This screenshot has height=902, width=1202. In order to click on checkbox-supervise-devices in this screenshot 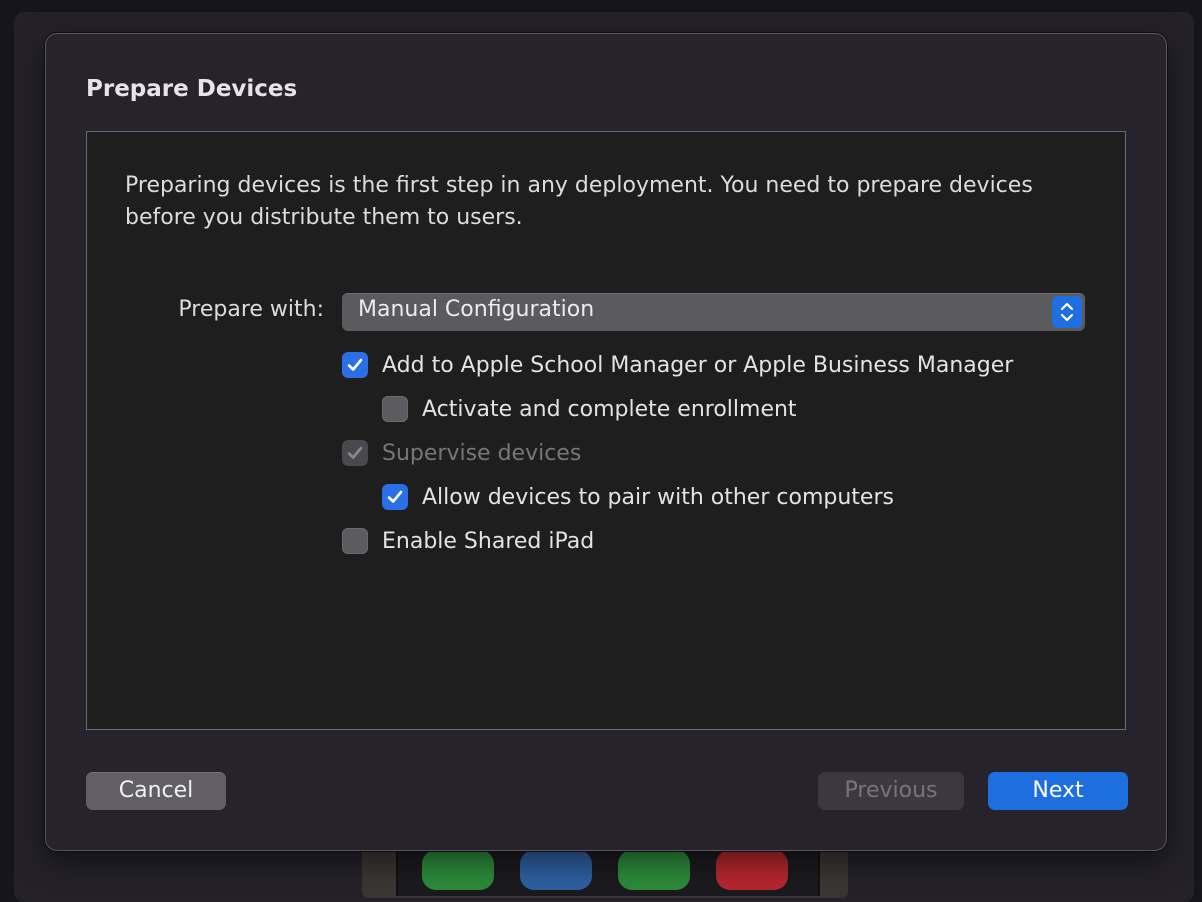, I will do `click(355, 453)`.